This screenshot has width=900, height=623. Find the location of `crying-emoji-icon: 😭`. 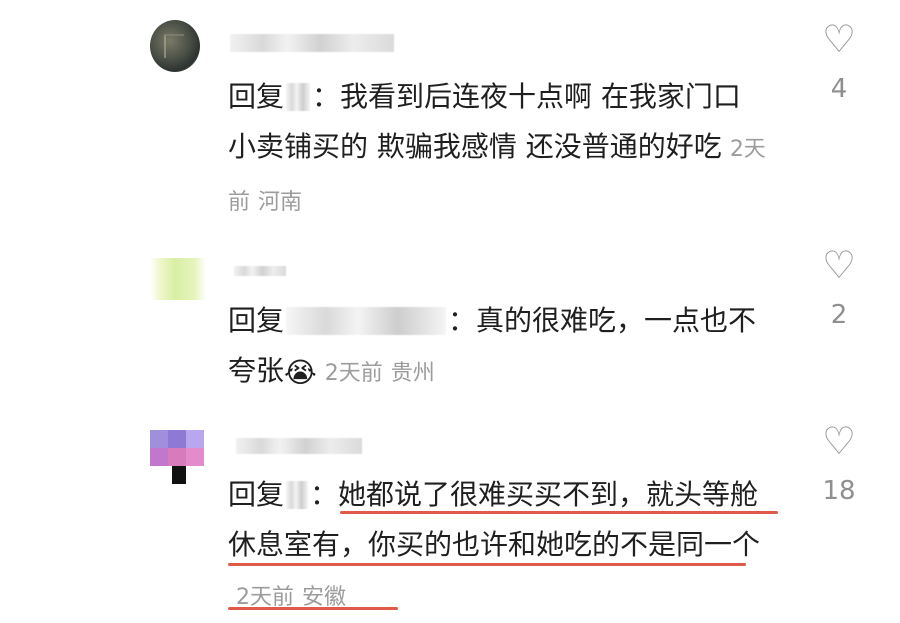

crying-emoji-icon: 😭 is located at coordinates (300, 372).